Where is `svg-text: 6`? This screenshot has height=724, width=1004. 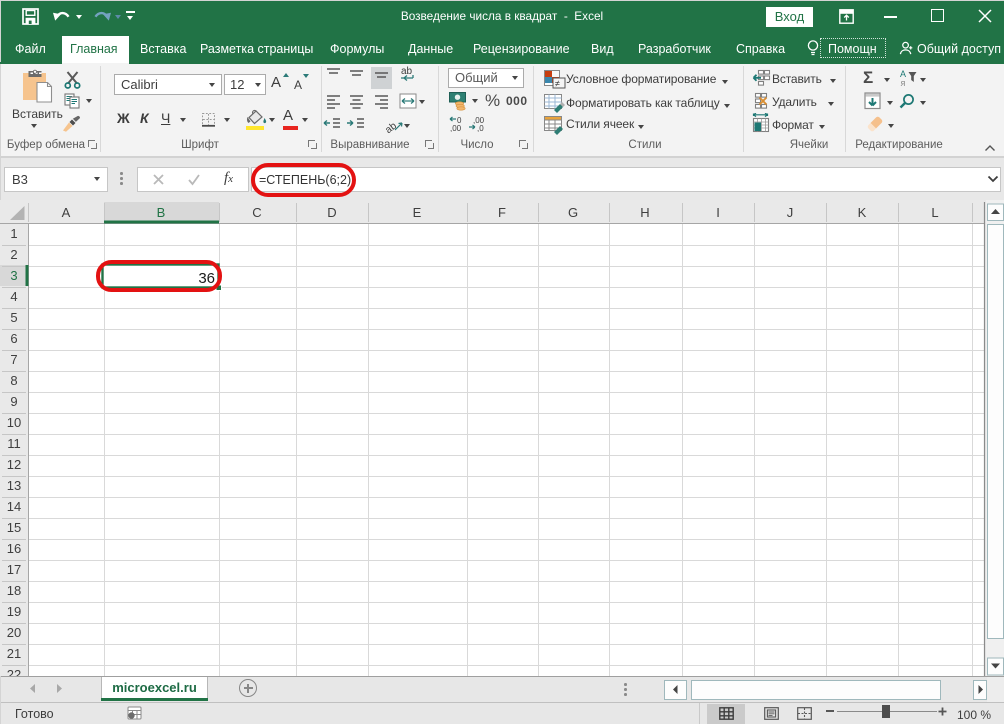
svg-text: 6 is located at coordinates (13, 338).